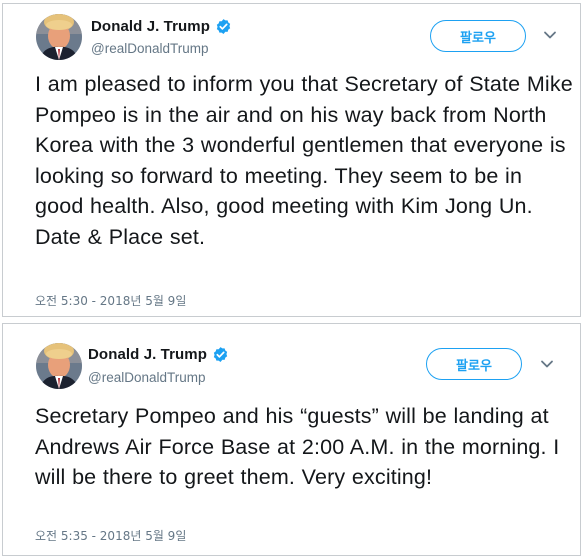 This screenshot has height=558, width=584. What do you see at coordinates (110, 535) in the screenshot?
I see `tweet-timestamp: 오전 5:35 - 2018년 5월 9일` at bounding box center [110, 535].